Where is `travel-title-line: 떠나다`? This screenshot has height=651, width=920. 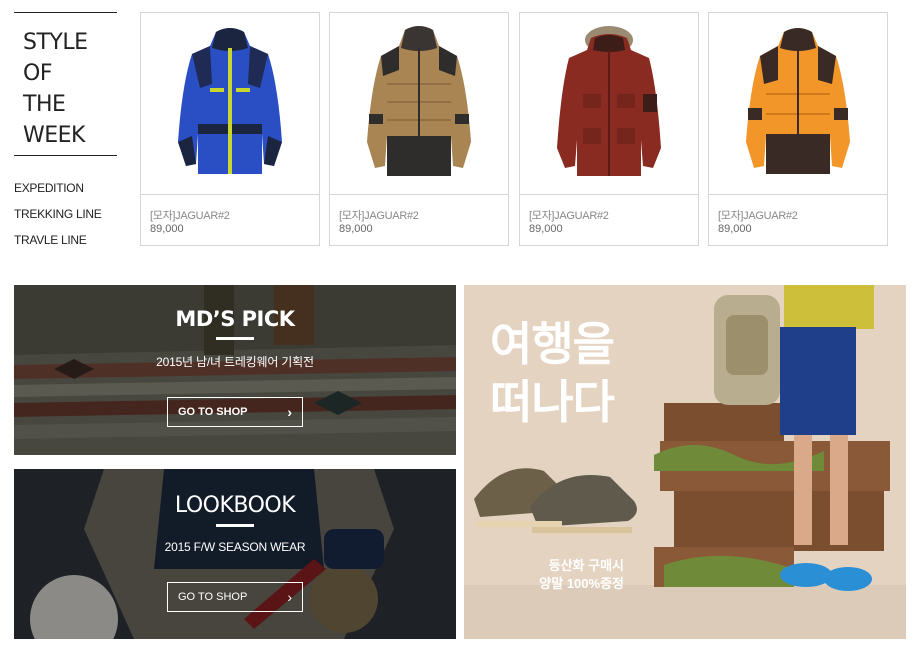 travel-title-line: 떠나다 is located at coordinates (552, 402).